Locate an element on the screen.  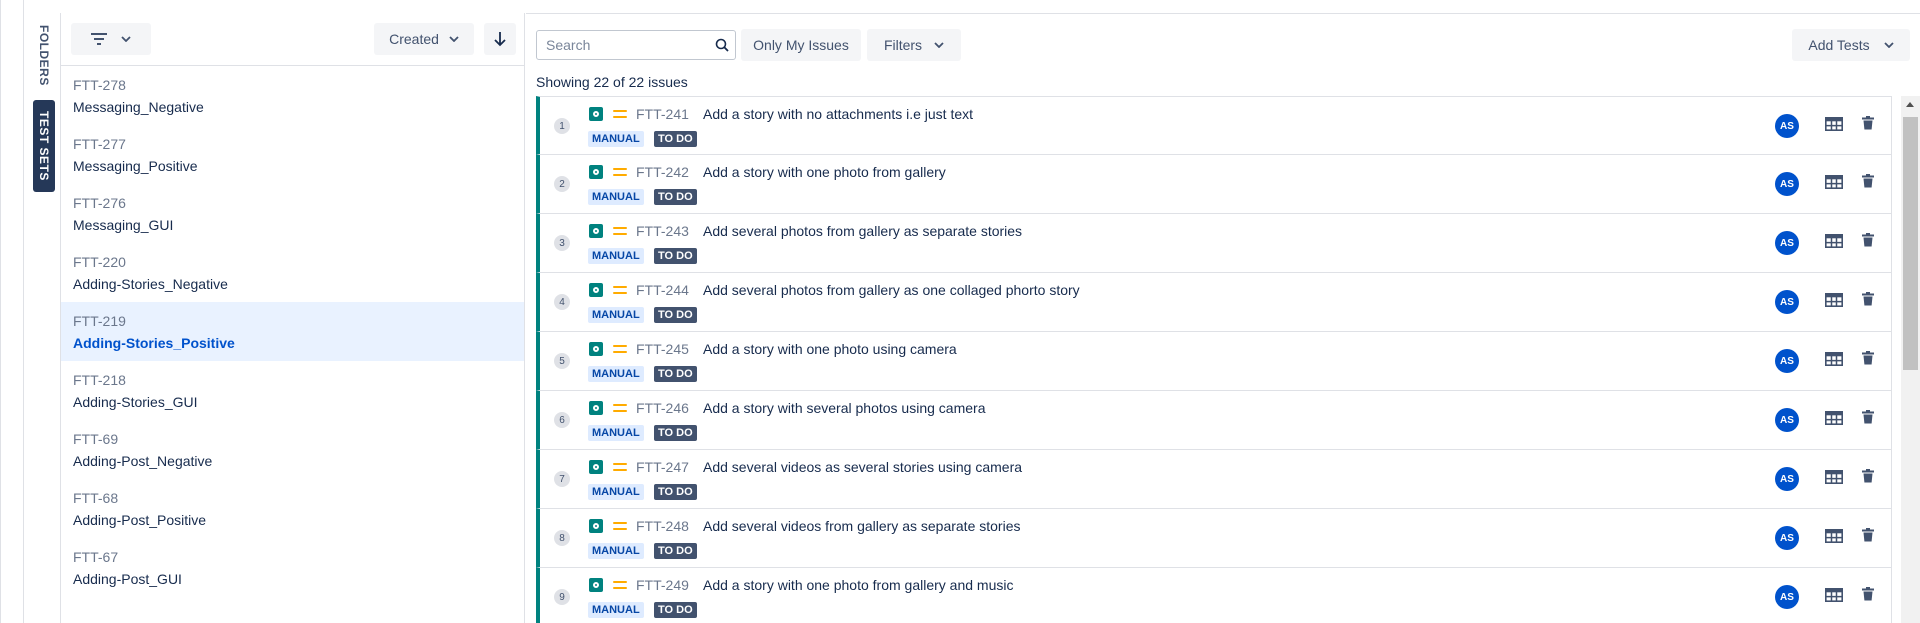
sort-by-button: Created is located at coordinates (424, 39).